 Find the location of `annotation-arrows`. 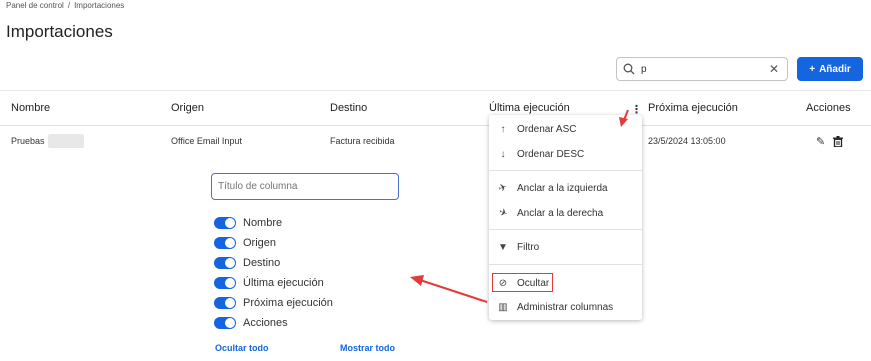

annotation-arrows is located at coordinates (519, 206).